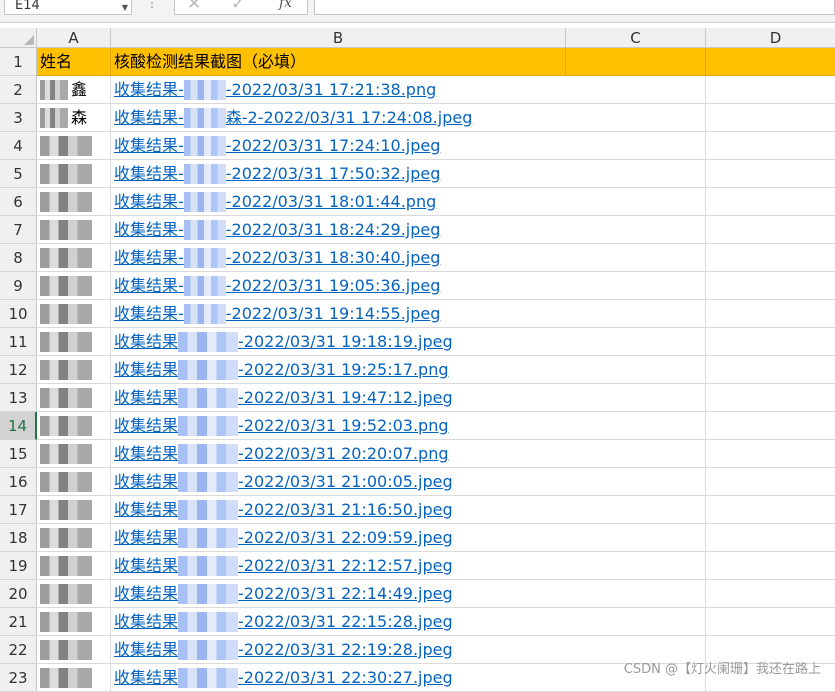 The height and width of the screenshot is (692, 835). I want to click on name-box: E14 ▼, so click(68, 7).